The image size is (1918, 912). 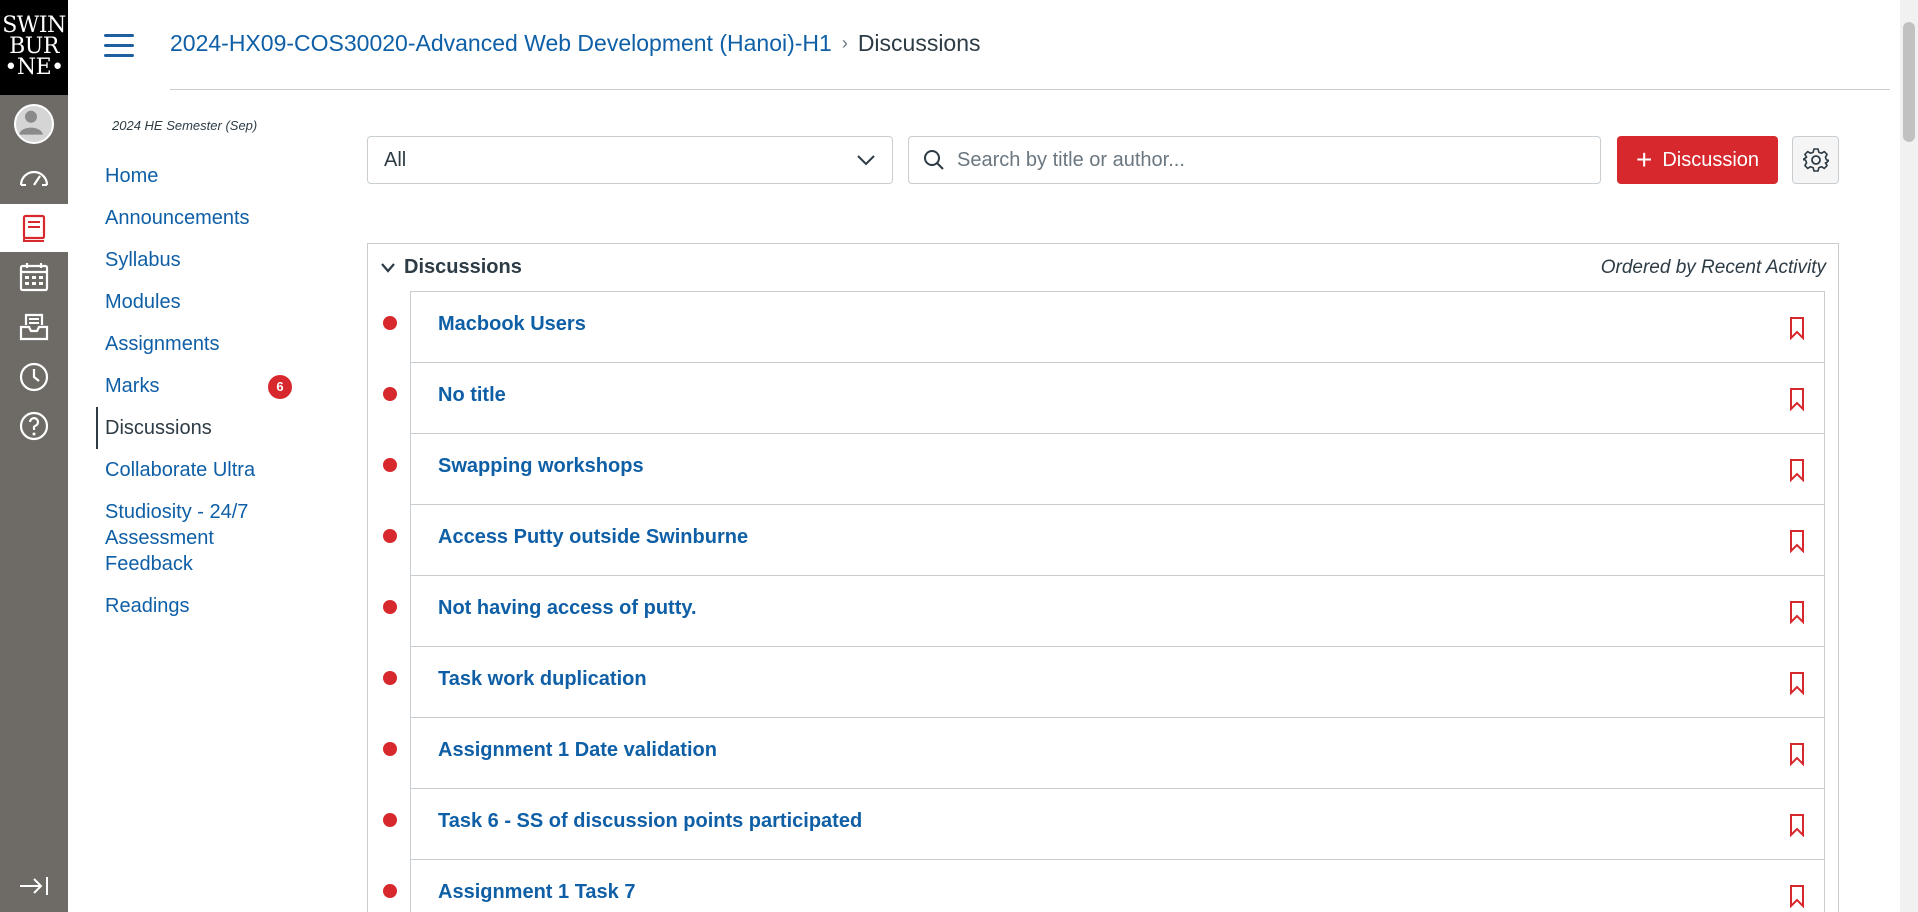 I want to click on discussion-row: No title, so click(x=1103, y=398).